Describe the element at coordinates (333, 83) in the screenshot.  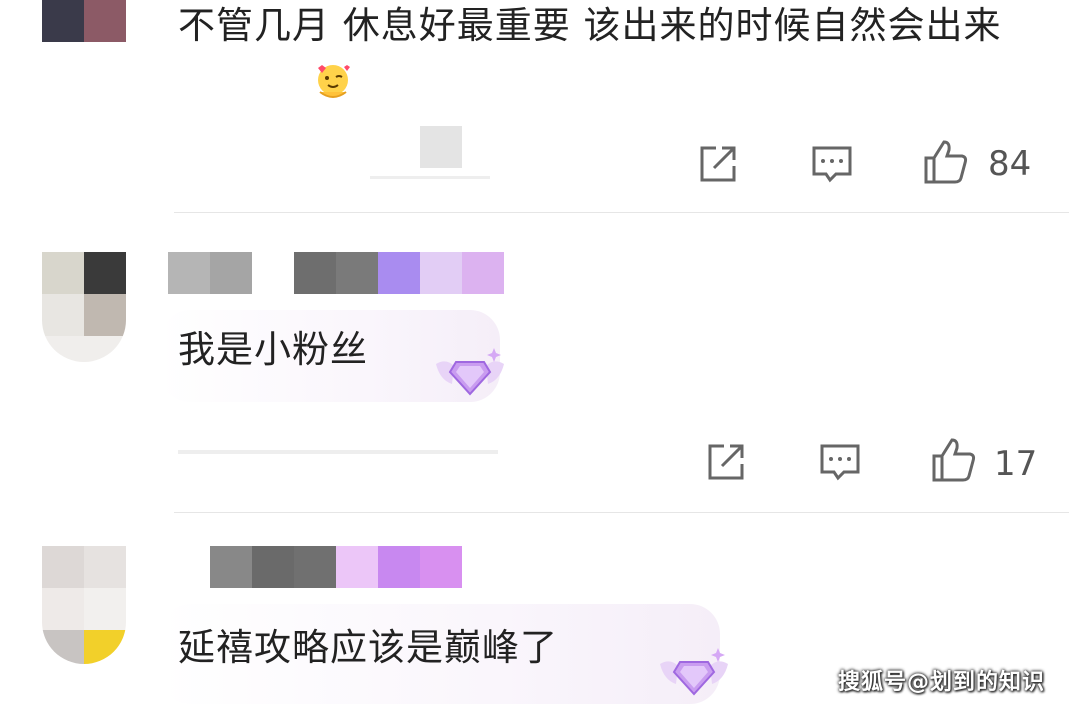
I see `emoji-hug-icon` at that location.